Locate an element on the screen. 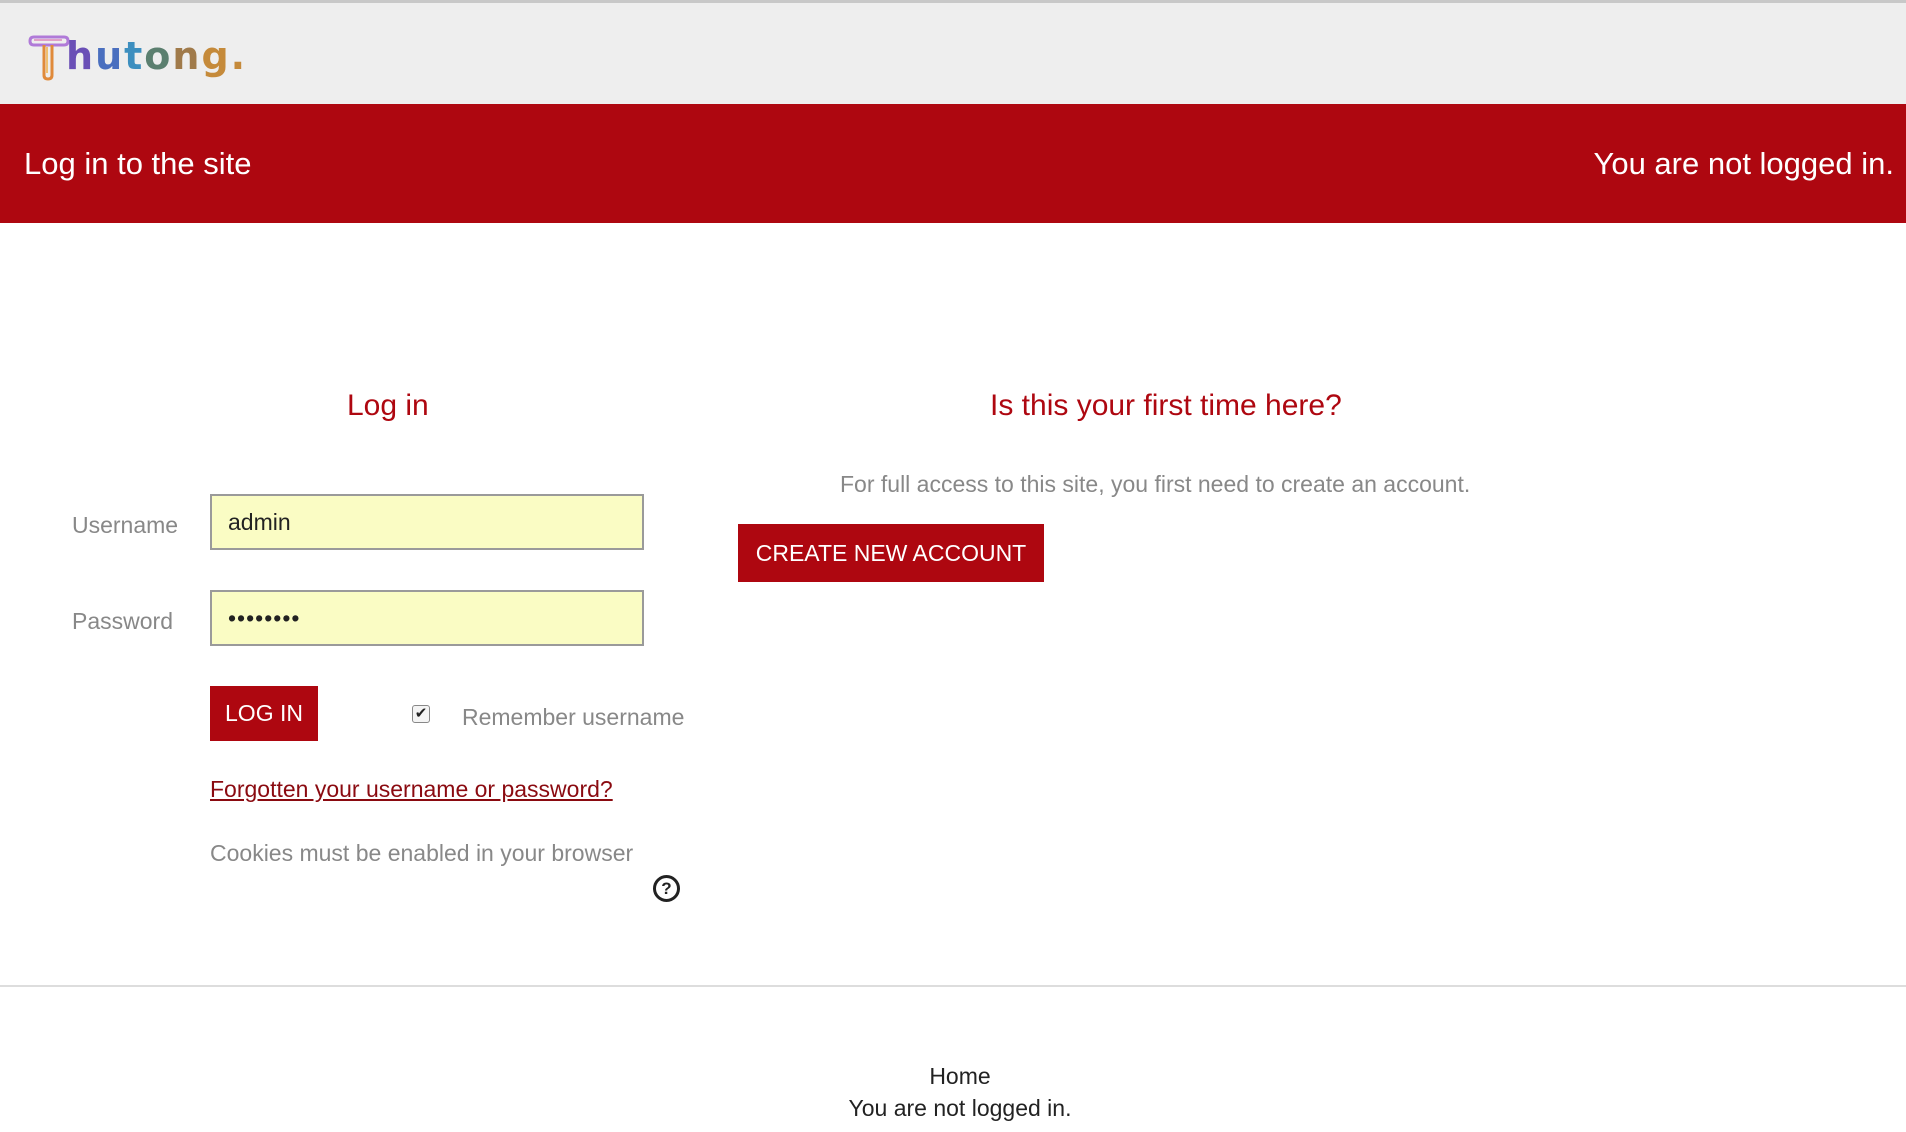  remember-username-label: Remember username is located at coordinates (573, 717).